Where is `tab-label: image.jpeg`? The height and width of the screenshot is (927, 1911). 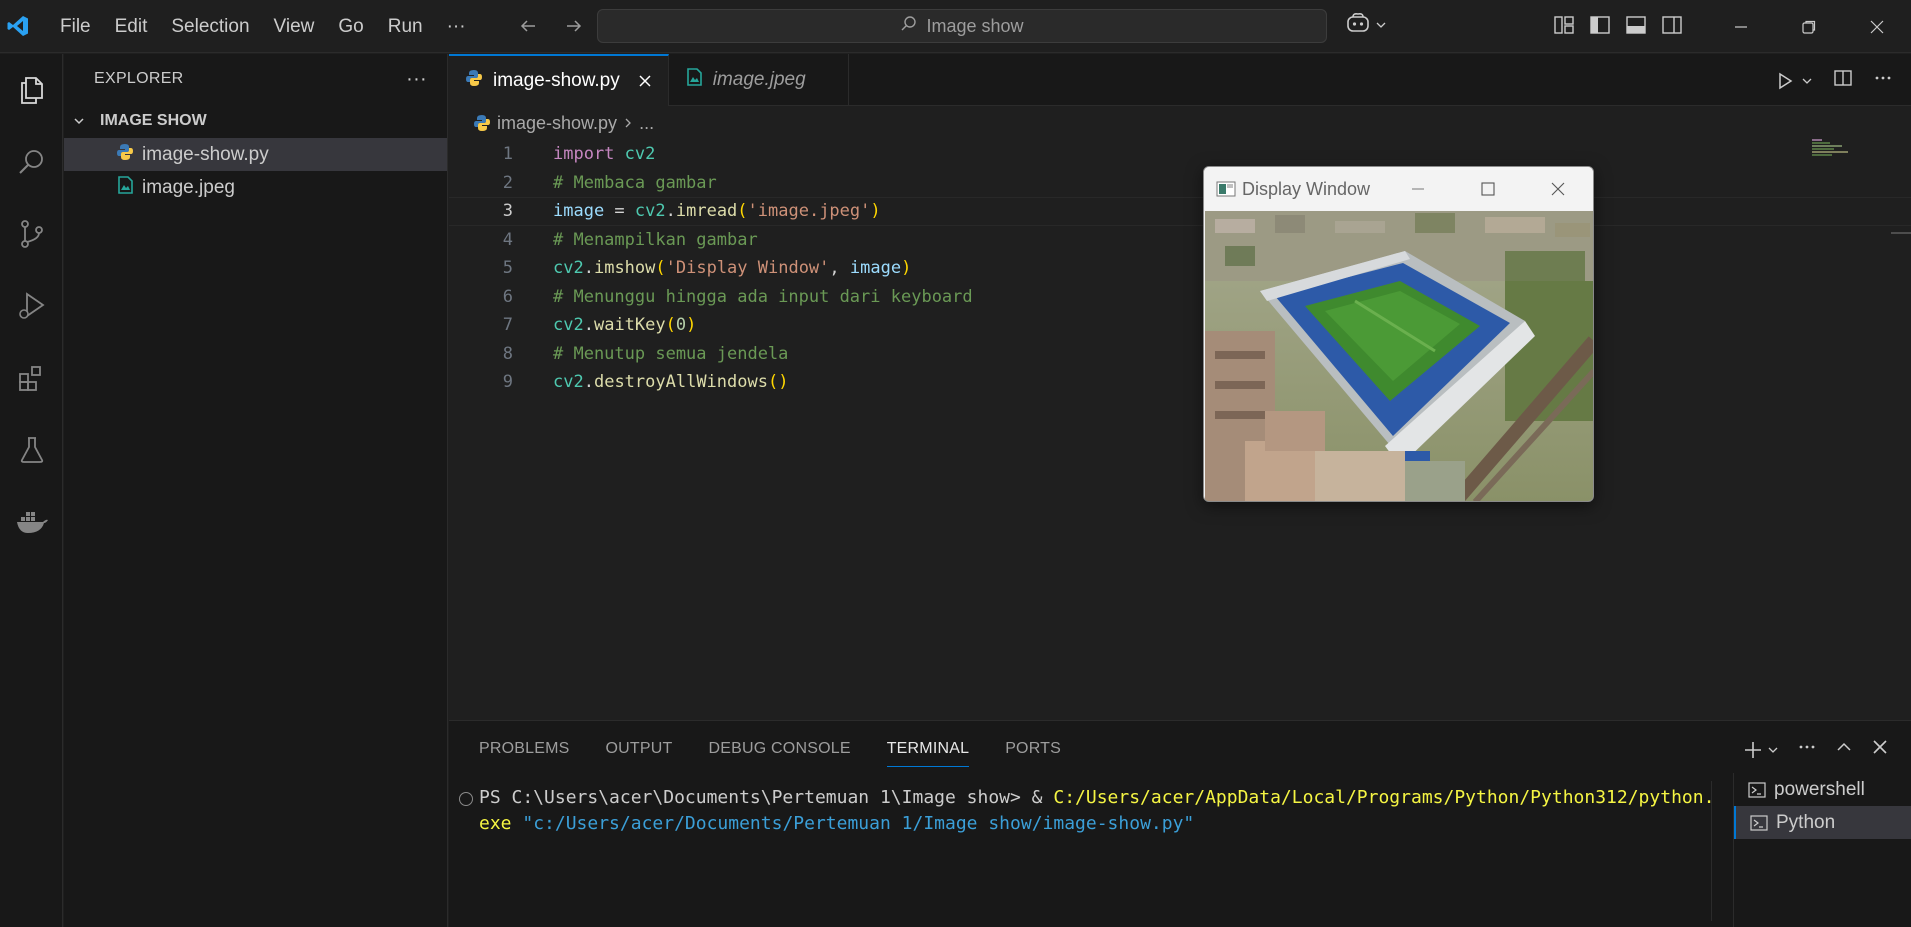
tab-label: image.jpeg is located at coordinates (759, 79).